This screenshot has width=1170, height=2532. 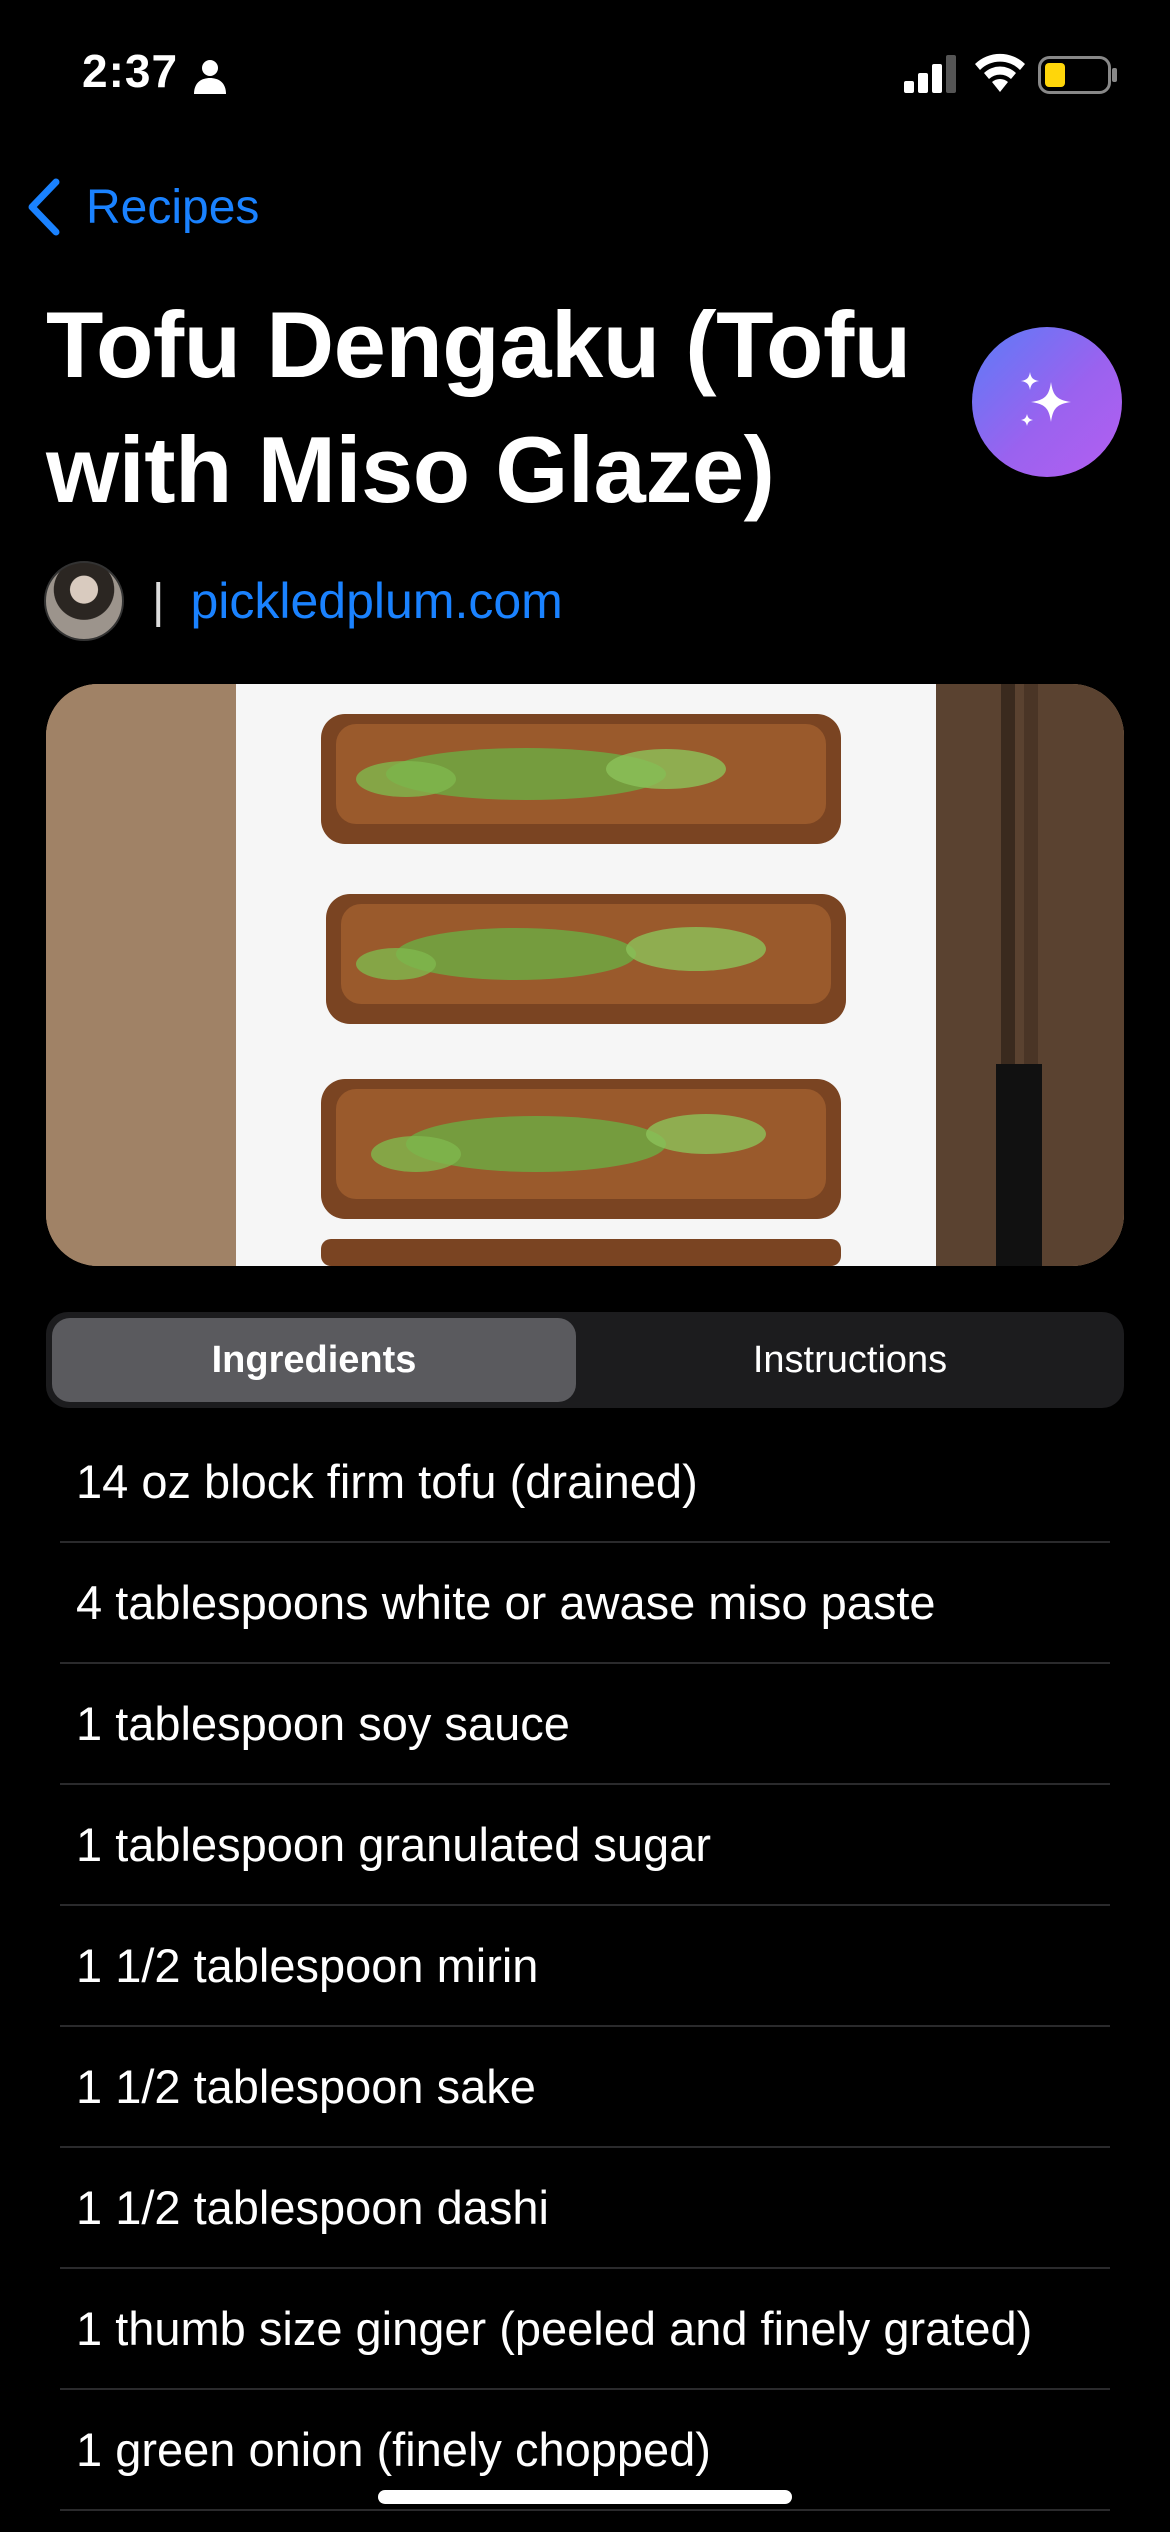 I want to click on ai-assistant-button, so click(x=1047, y=402).